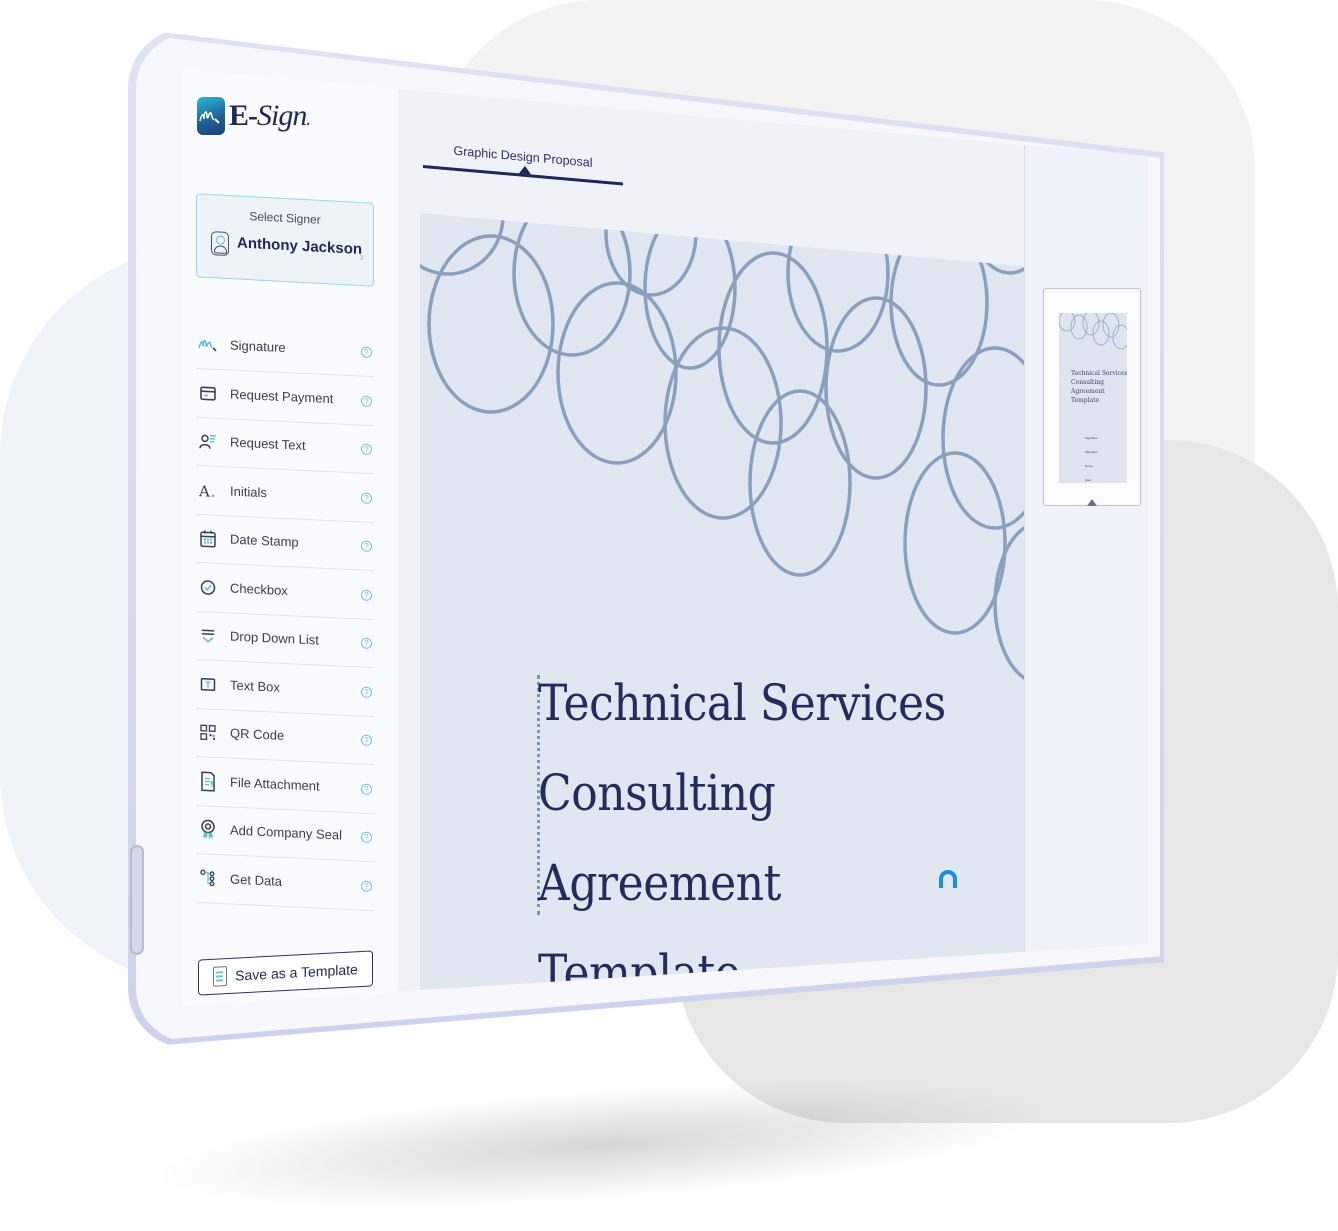 This screenshot has width=1338, height=1231. Describe the element at coordinates (948, 879) in the screenshot. I see `help-widget-icon` at that location.